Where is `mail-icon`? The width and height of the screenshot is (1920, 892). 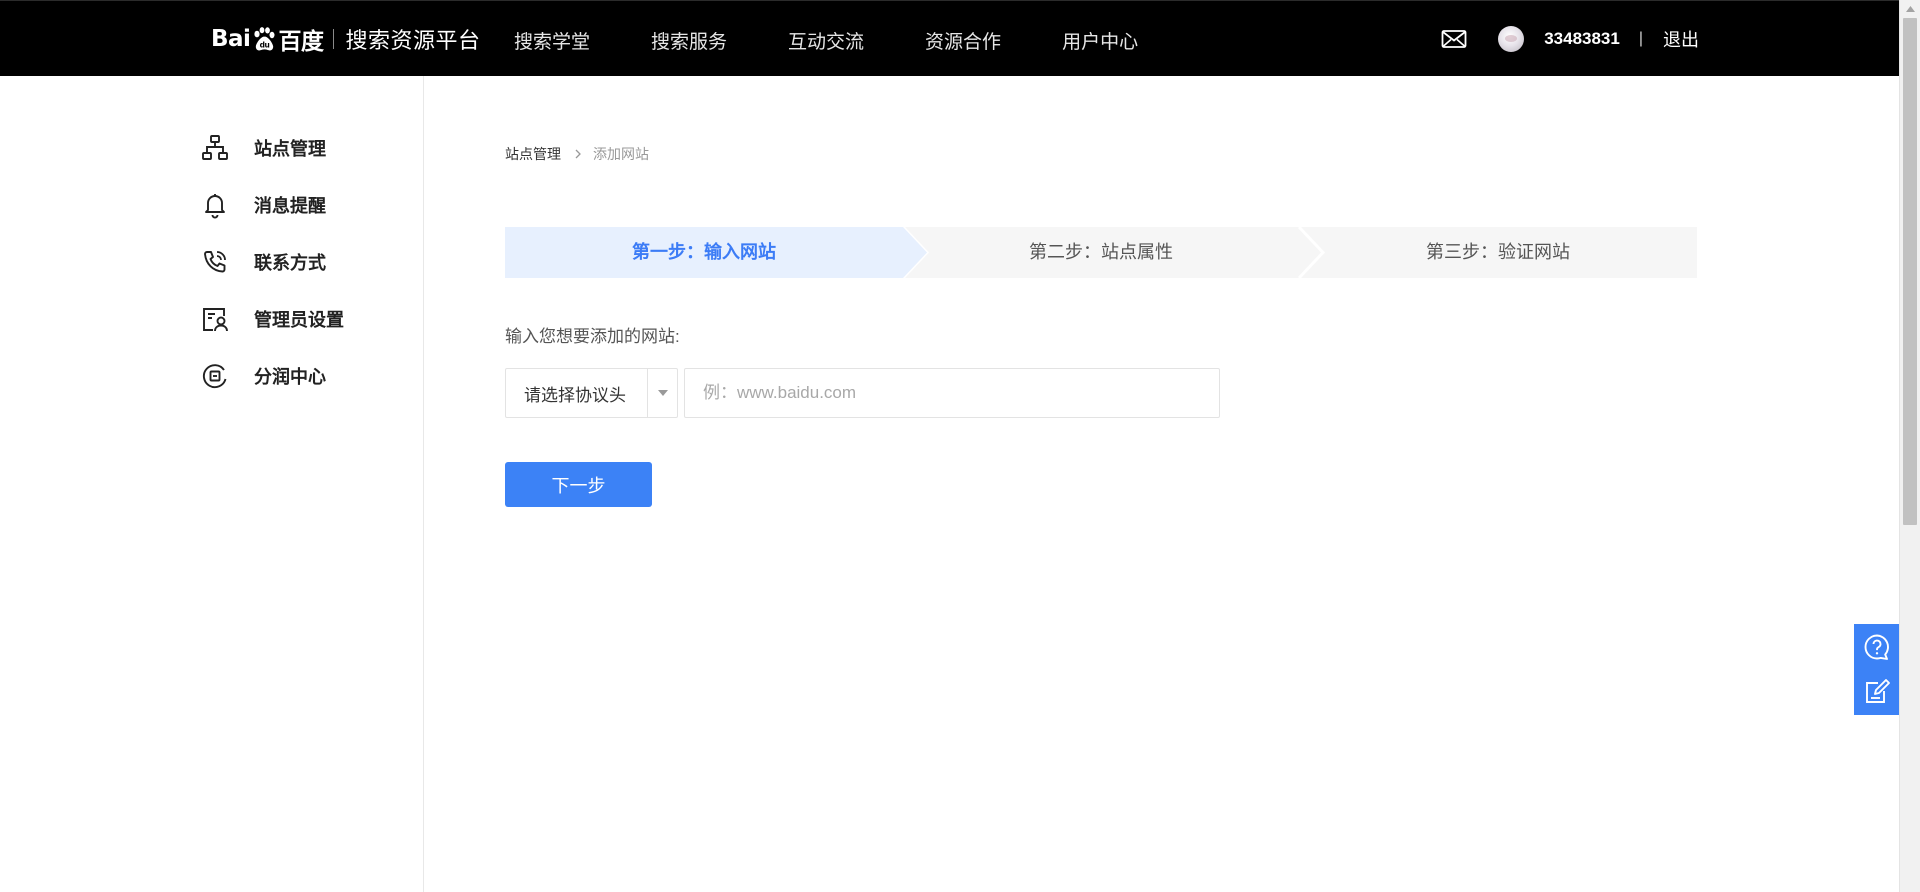 mail-icon is located at coordinates (1454, 39).